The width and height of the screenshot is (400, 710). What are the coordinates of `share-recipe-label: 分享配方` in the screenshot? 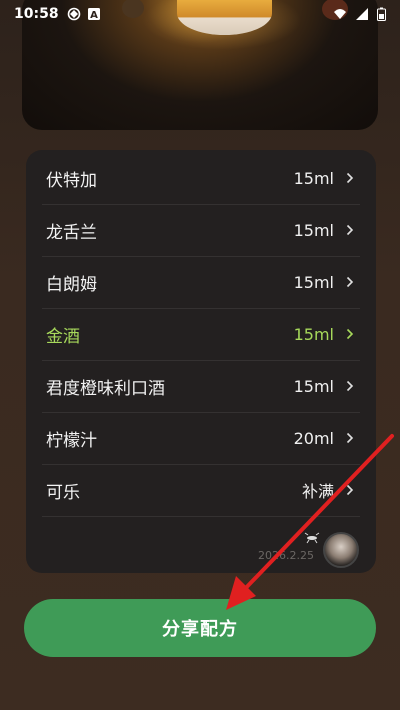 It's located at (200, 629).